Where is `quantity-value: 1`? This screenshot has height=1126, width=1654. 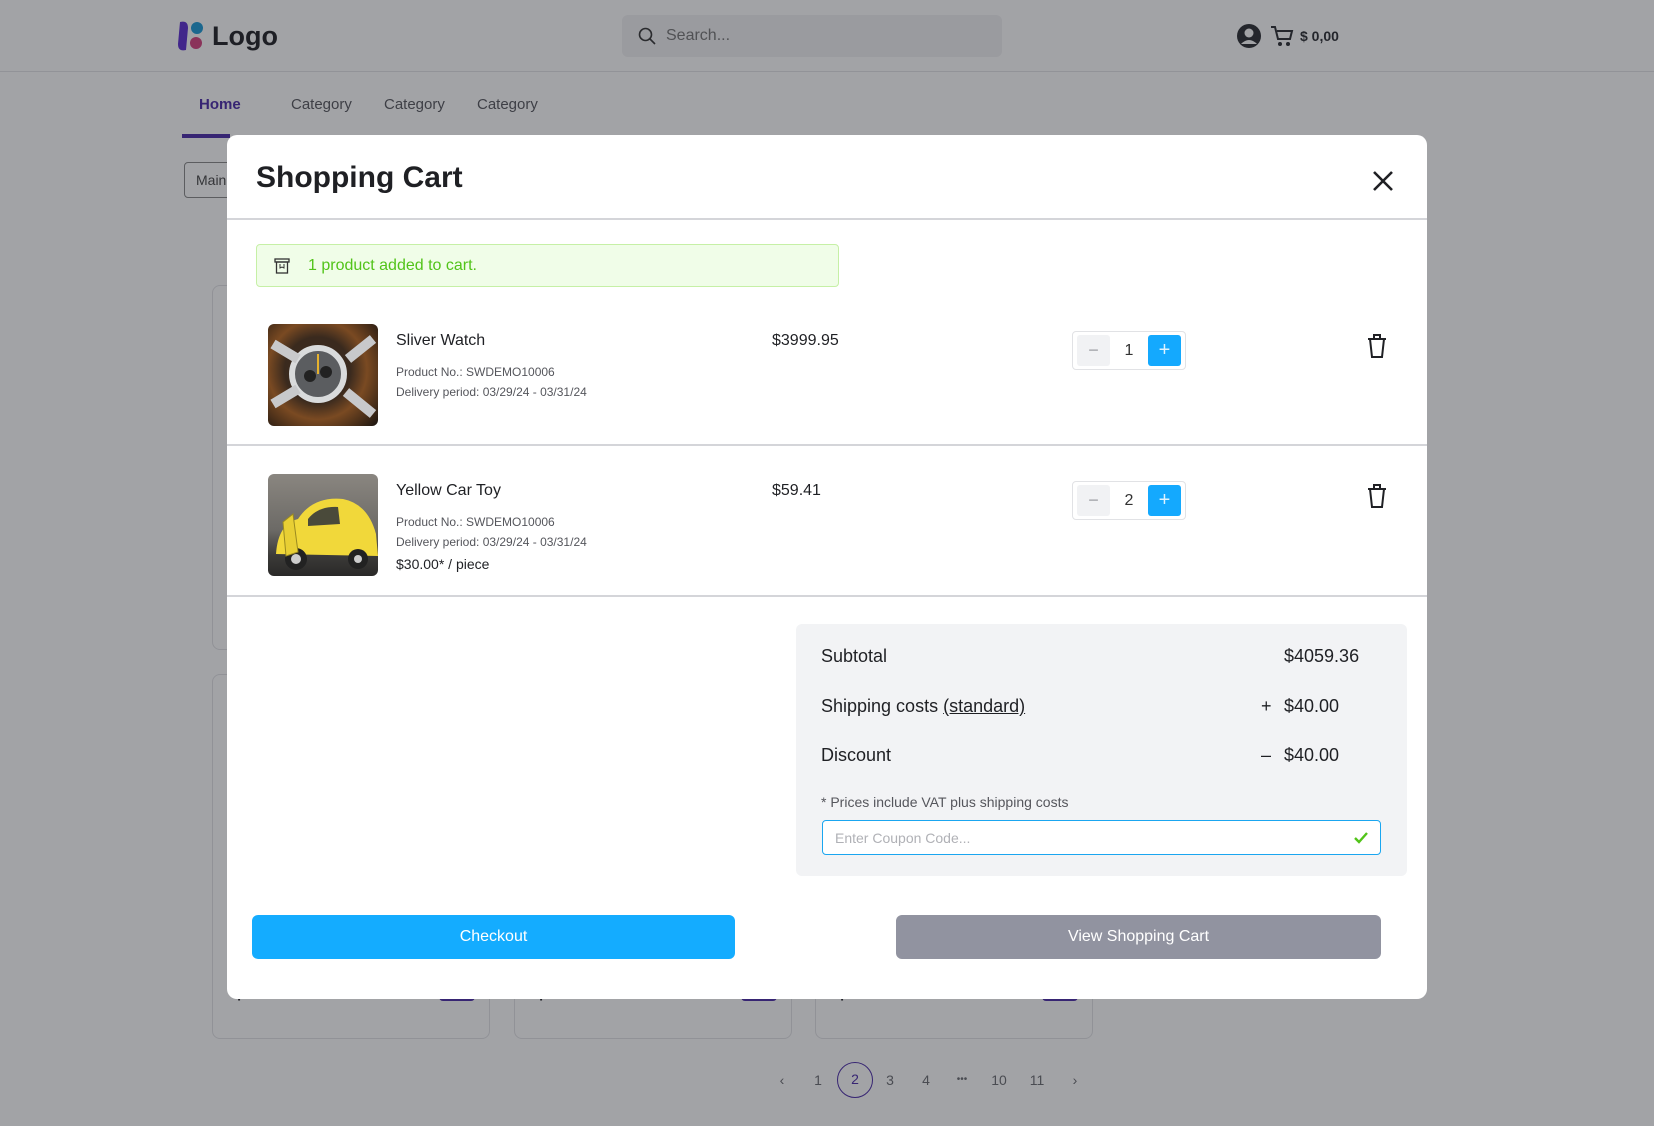 quantity-value: 1 is located at coordinates (1129, 351).